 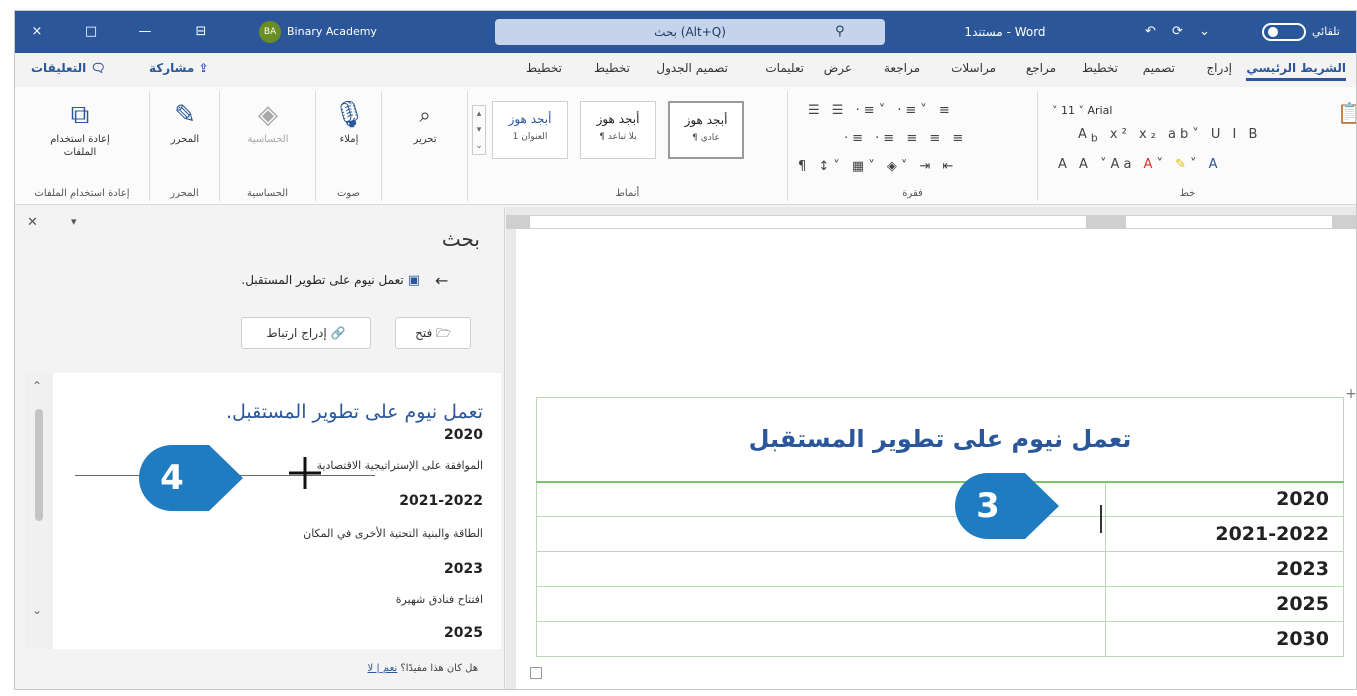 I want to click on group-label: أنماط, so click(x=627, y=193).